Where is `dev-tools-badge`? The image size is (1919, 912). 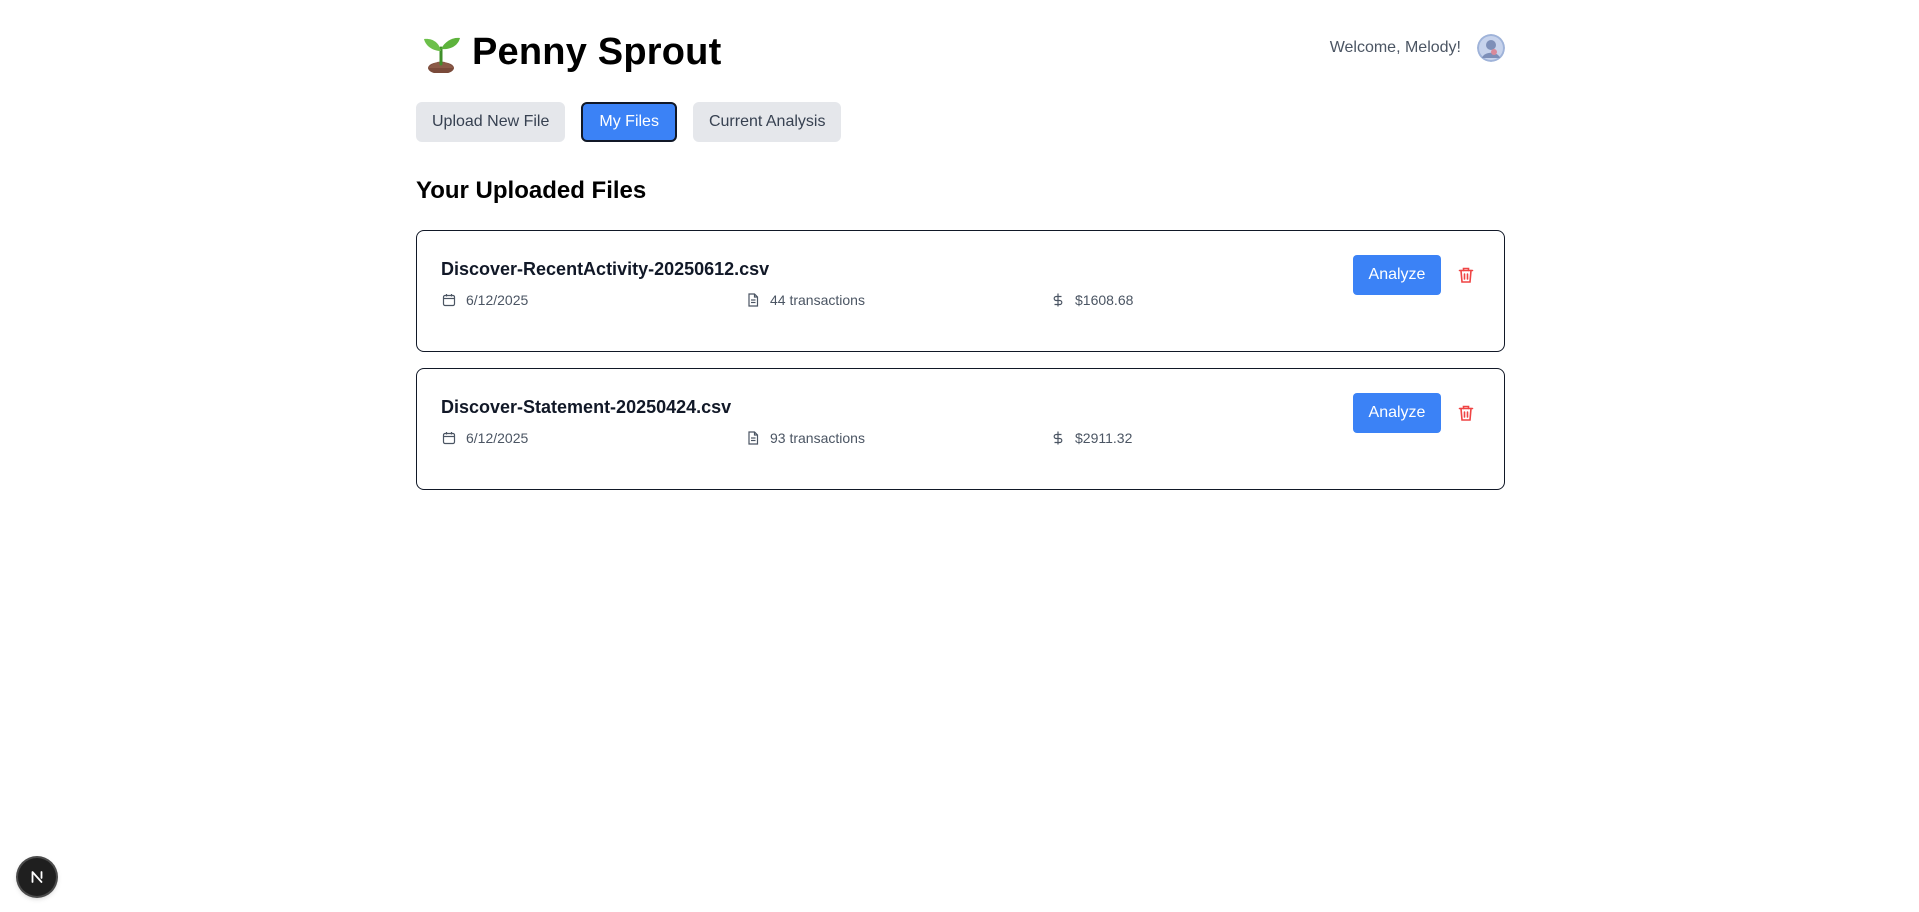
dev-tools-badge is located at coordinates (37, 877).